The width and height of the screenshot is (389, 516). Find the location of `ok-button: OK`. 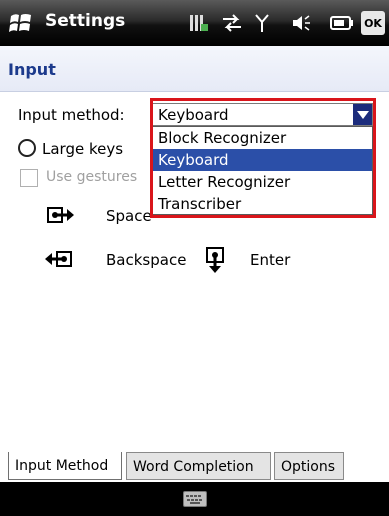

ok-button: OK is located at coordinates (373, 23).